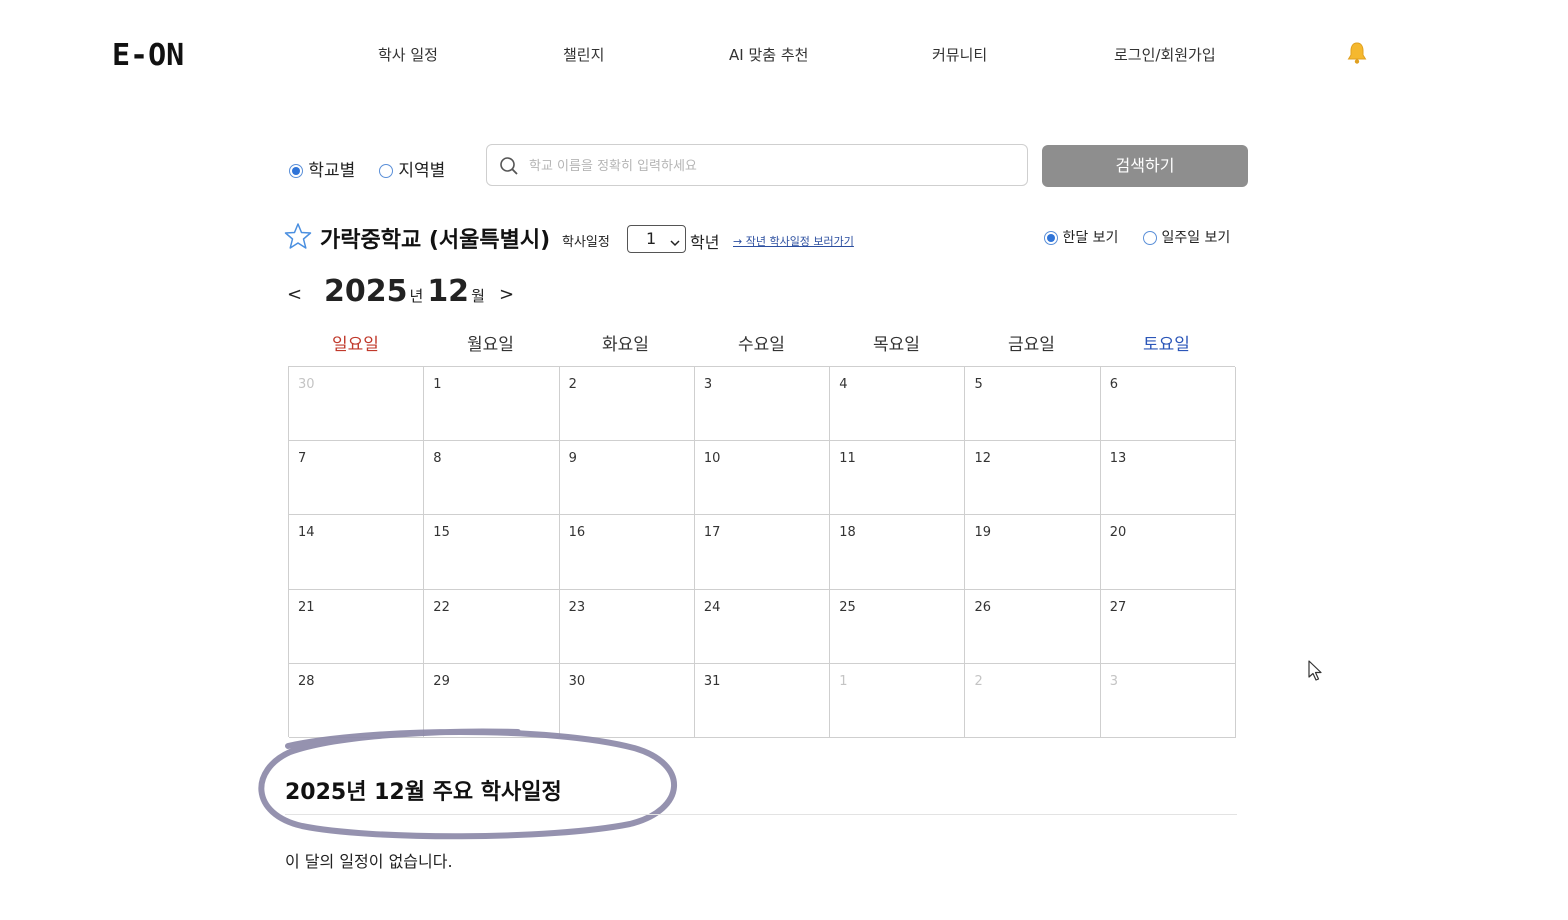  Describe the element at coordinates (1168, 552) in the screenshot. I see `calendar-day-cell: 20` at that location.